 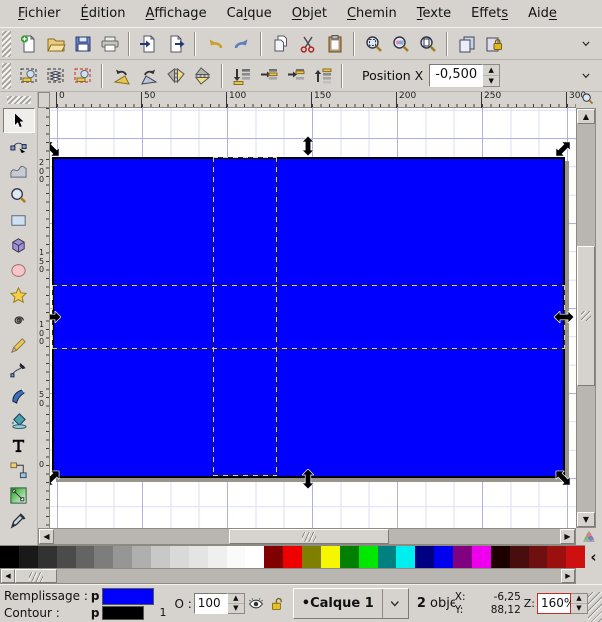 What do you see at coordinates (309, 13) in the screenshot?
I see `menu-objet: Objet` at bounding box center [309, 13].